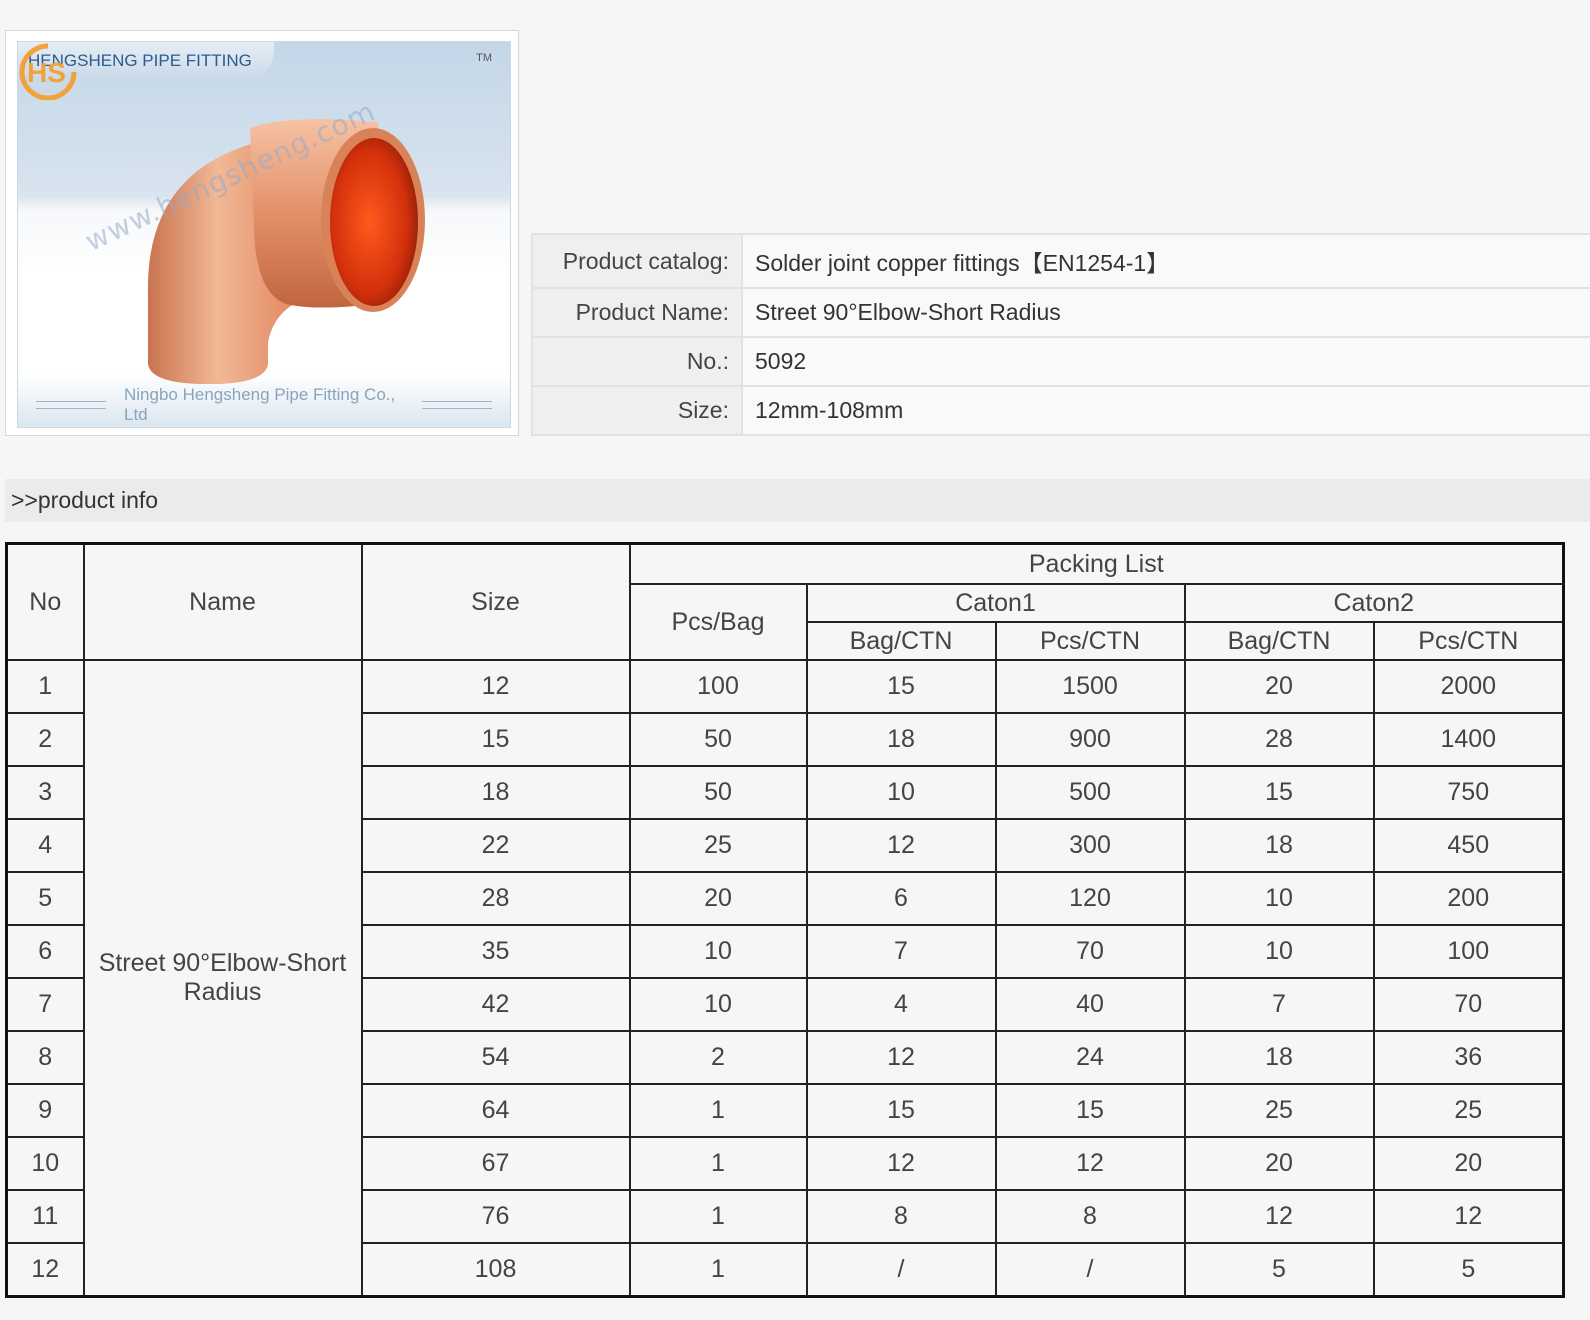  Describe the element at coordinates (1468, 898) in the screenshot. I see `cell-caton2-pcs-ctn: 200` at that location.